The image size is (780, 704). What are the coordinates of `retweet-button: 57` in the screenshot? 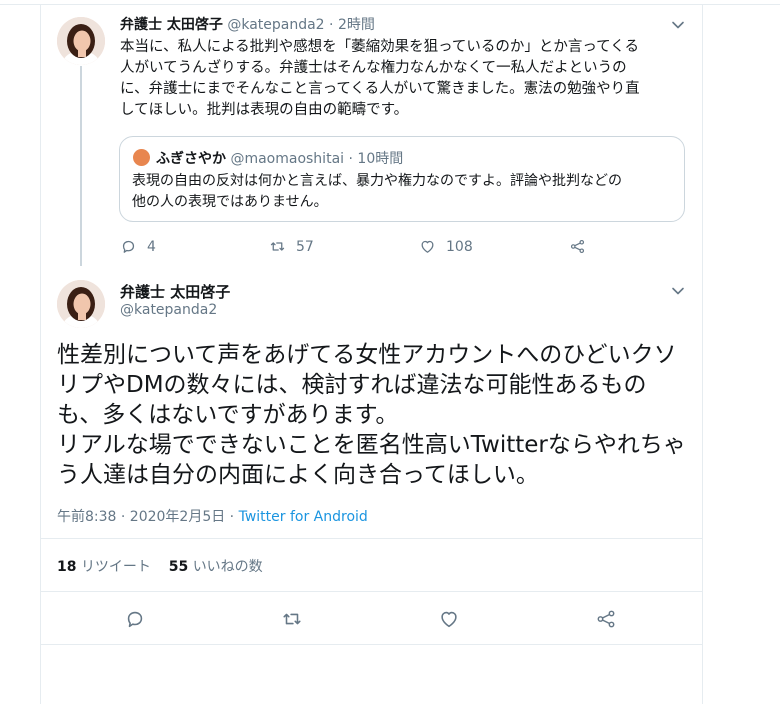 It's located at (291, 246).